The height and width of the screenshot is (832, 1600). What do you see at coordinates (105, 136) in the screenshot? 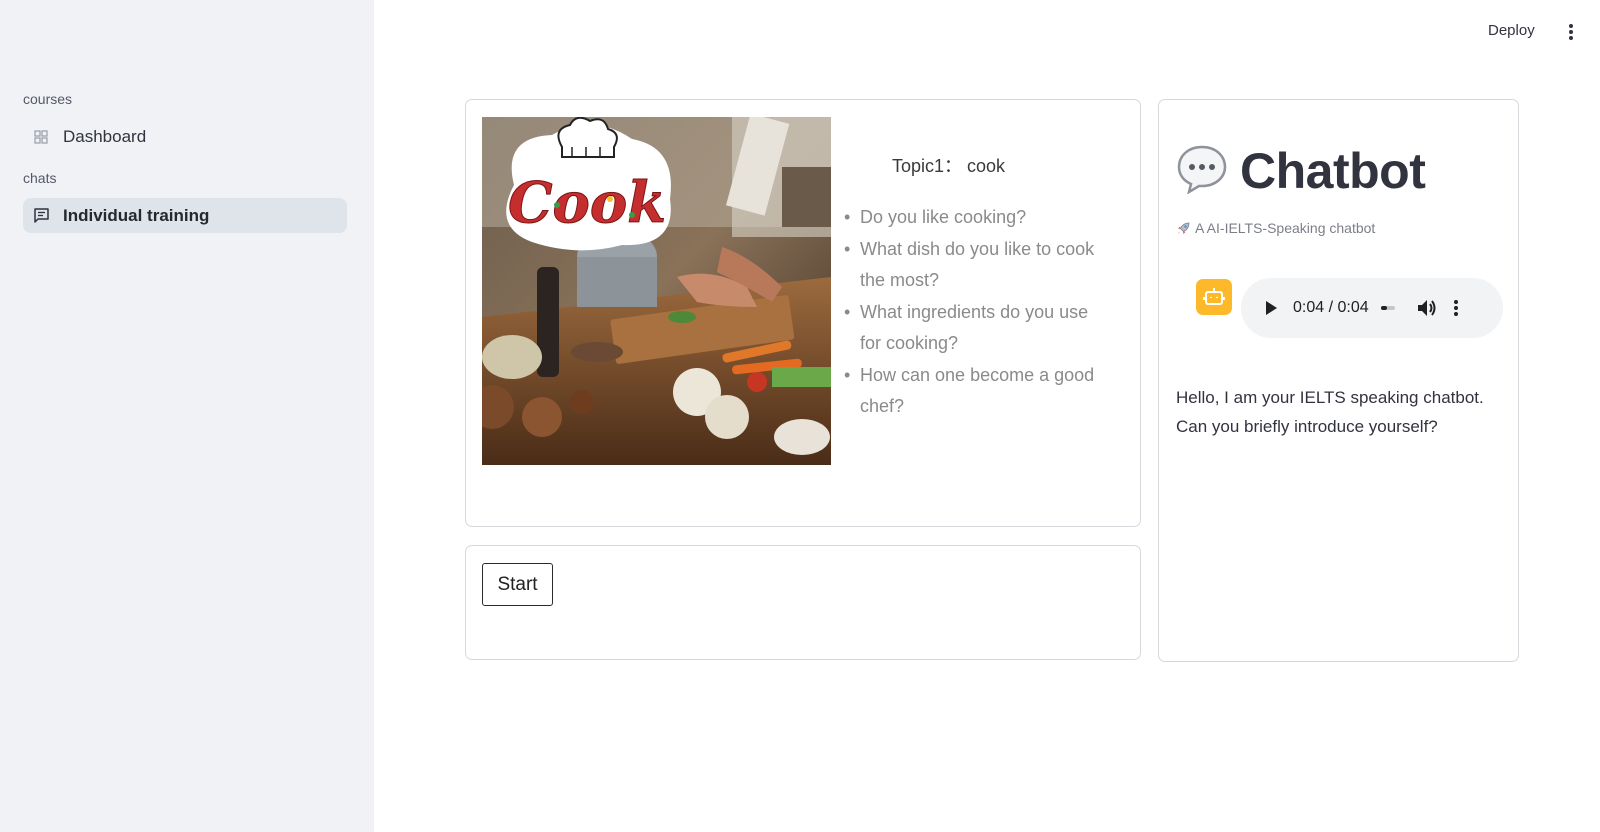
I see `sidebar-item-label: Dashboard` at bounding box center [105, 136].